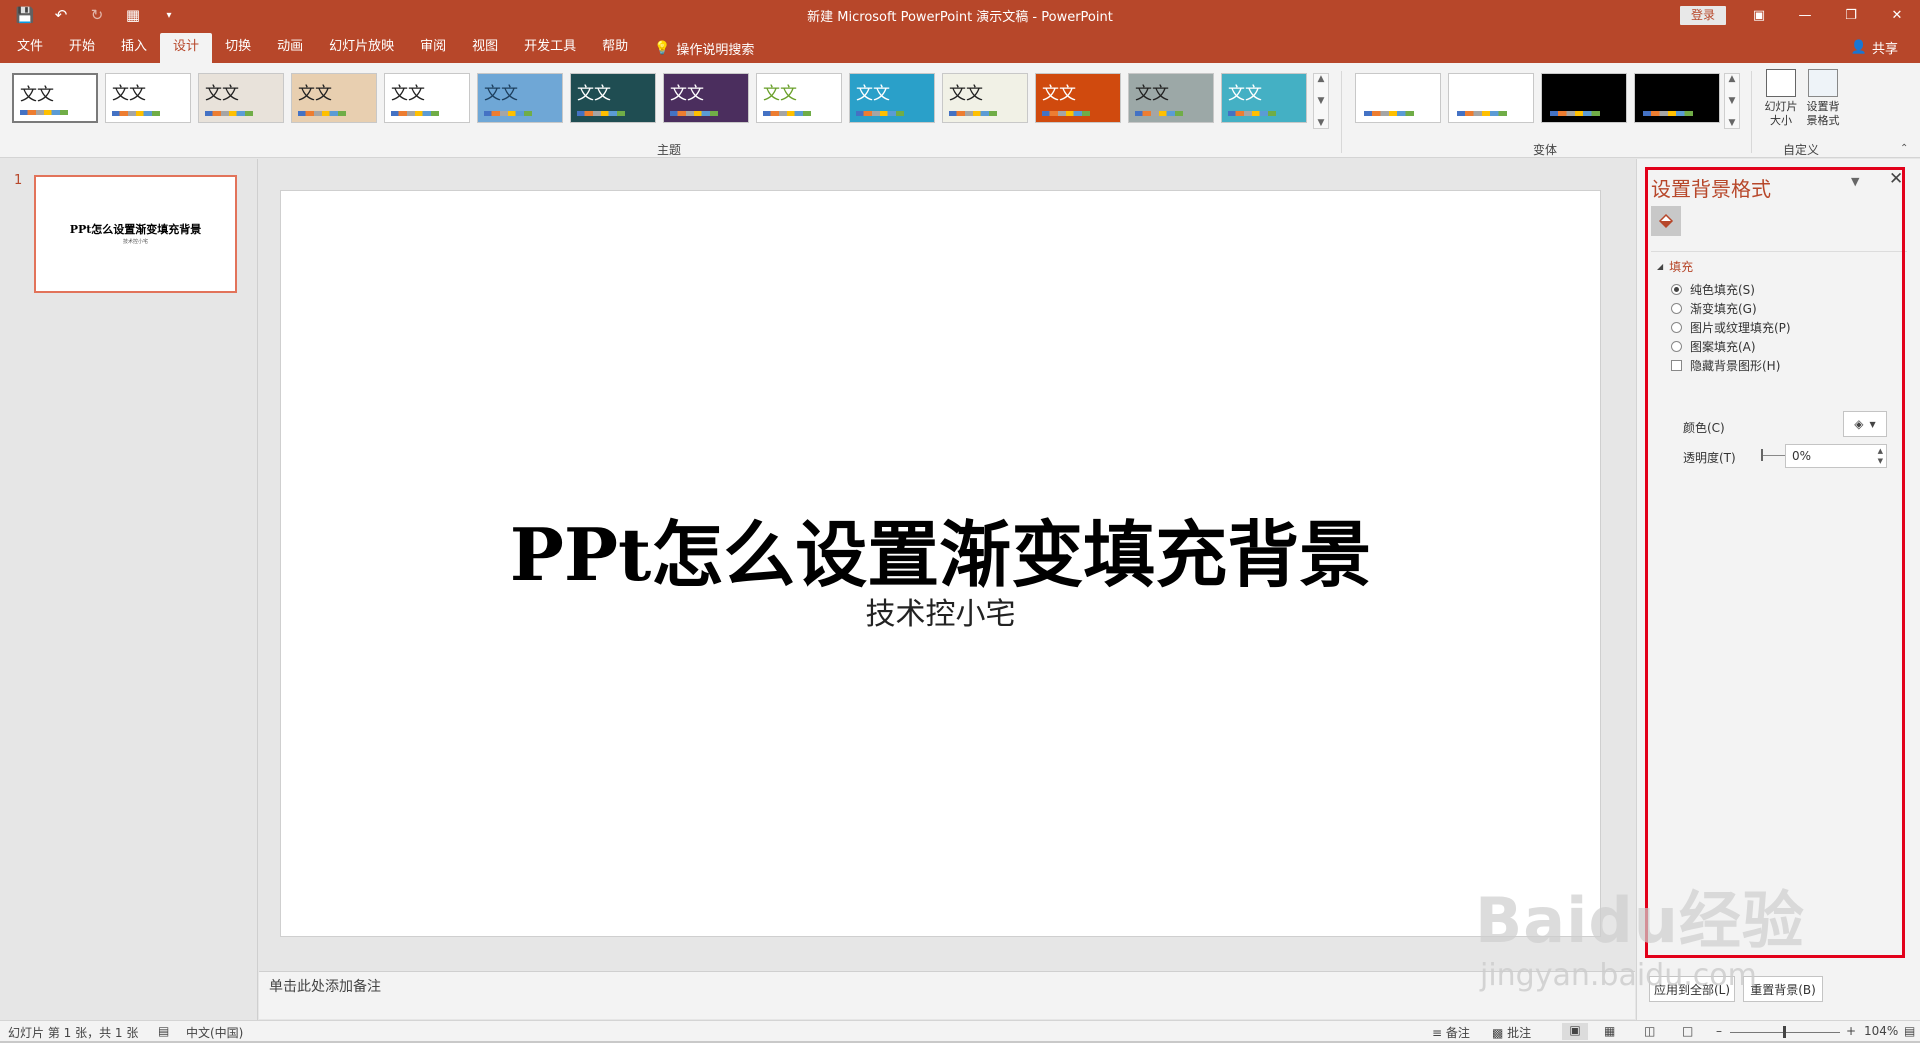 The height and width of the screenshot is (1043, 1920). Describe the element at coordinates (1451, 1032) in the screenshot. I see `notes-toggle: ≡ 备注` at that location.